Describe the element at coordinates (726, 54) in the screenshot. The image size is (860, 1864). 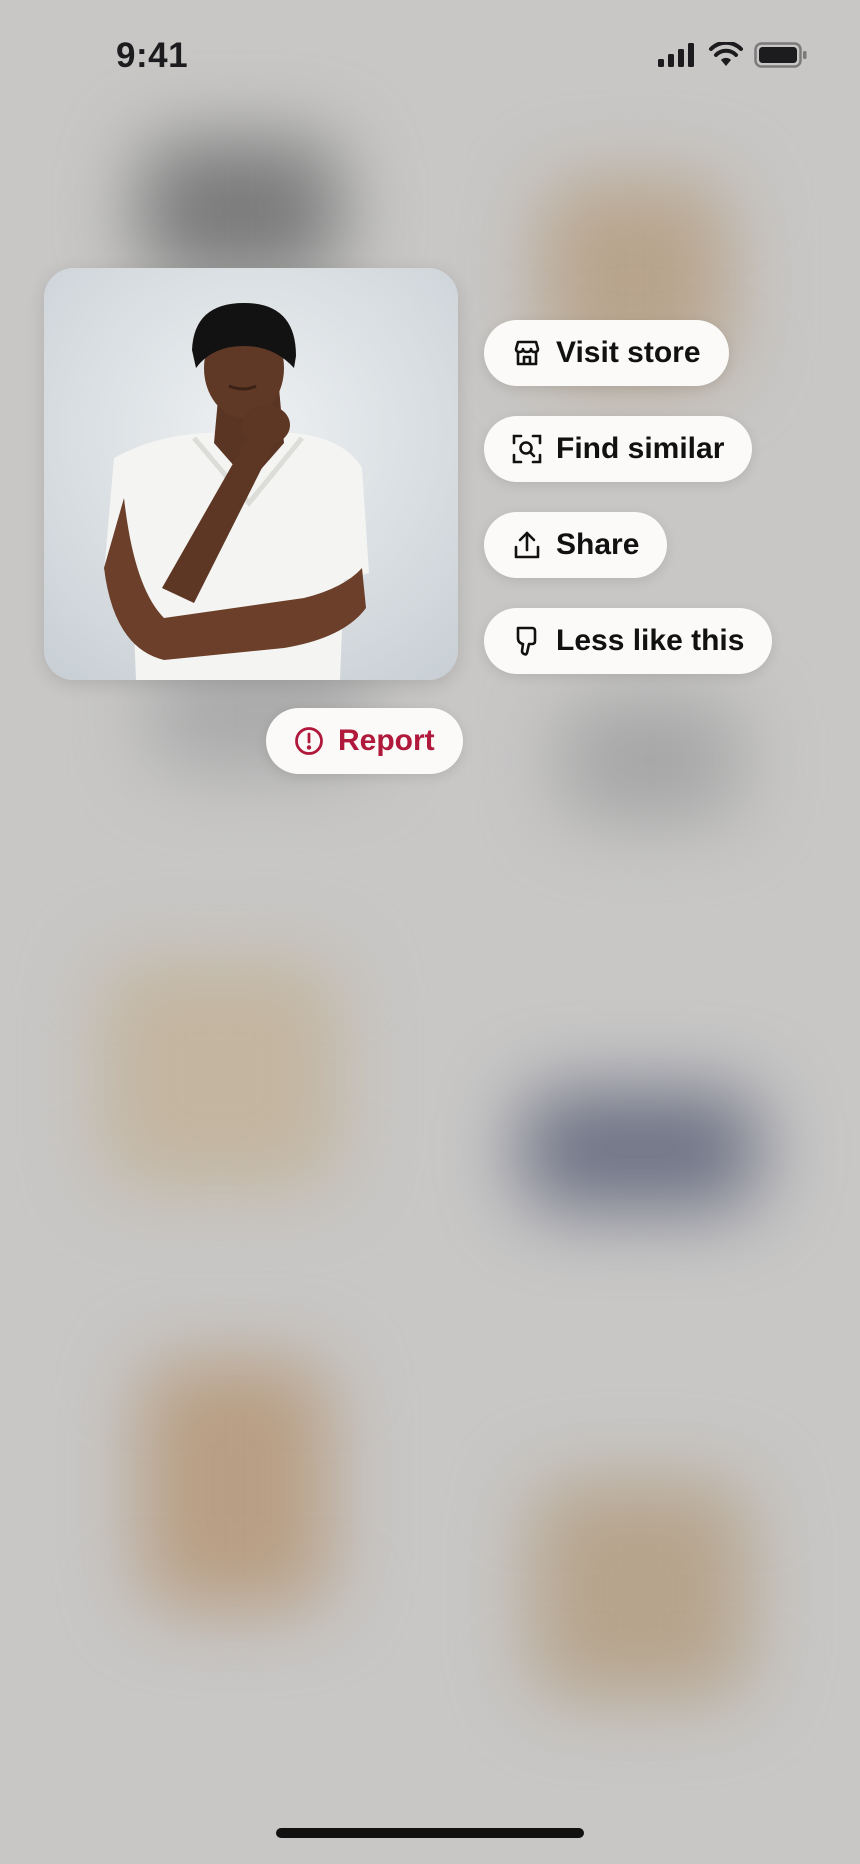
I see `wifi-icon` at that location.